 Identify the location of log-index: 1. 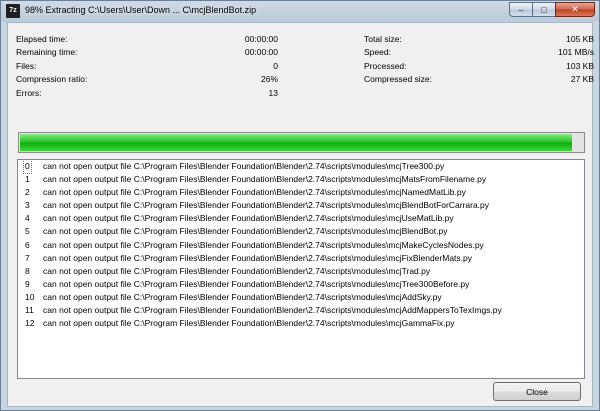
(27, 179).